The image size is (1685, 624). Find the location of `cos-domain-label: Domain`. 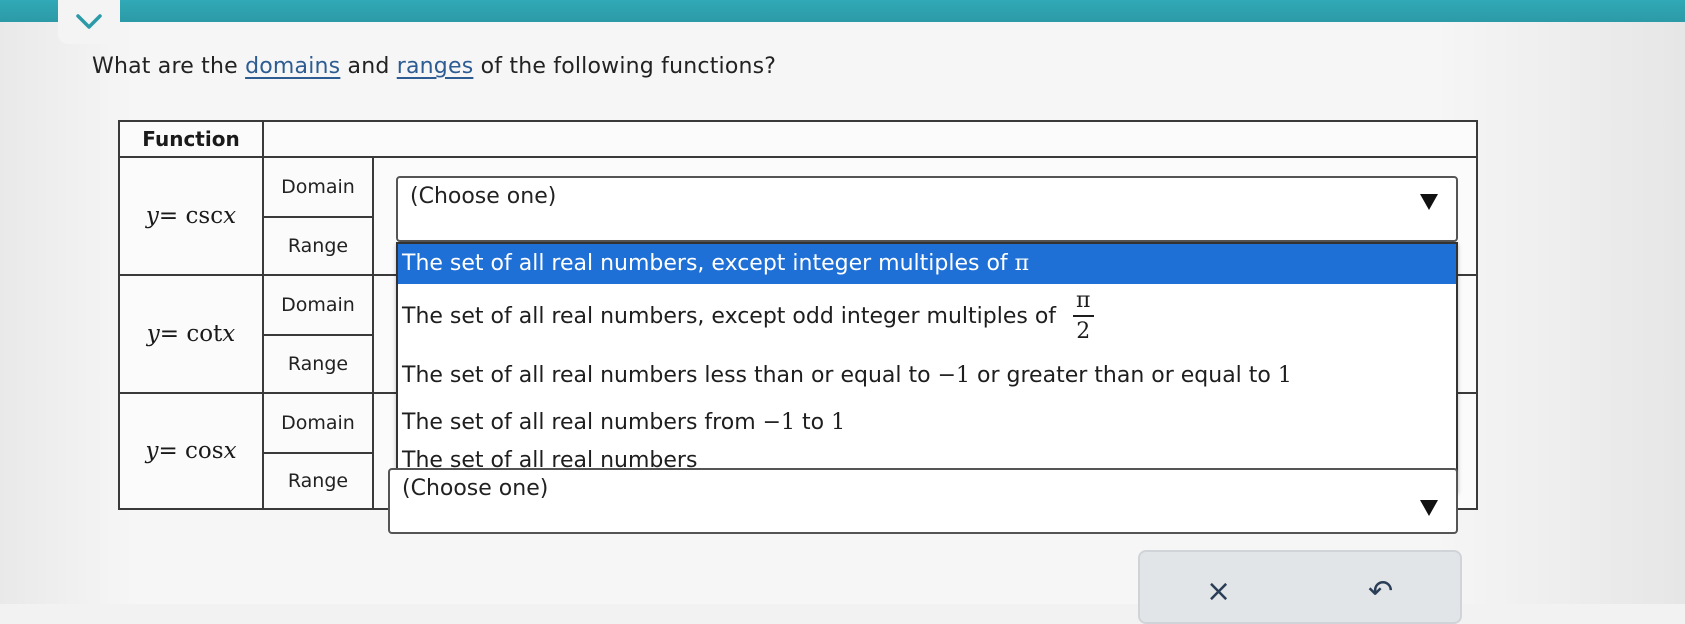

cos-domain-label: Domain is located at coordinates (318, 423).